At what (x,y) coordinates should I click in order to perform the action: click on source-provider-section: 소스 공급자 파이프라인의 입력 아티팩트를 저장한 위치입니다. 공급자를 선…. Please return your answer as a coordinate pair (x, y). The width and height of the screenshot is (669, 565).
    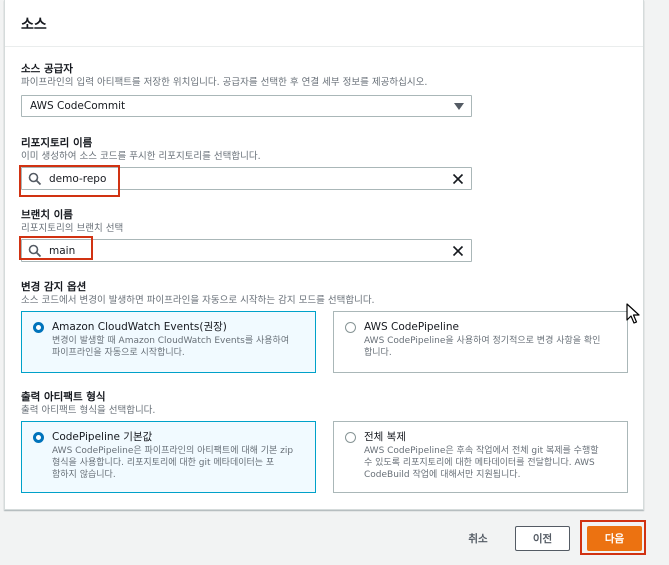
    Looking at the image, I should click on (224, 75).